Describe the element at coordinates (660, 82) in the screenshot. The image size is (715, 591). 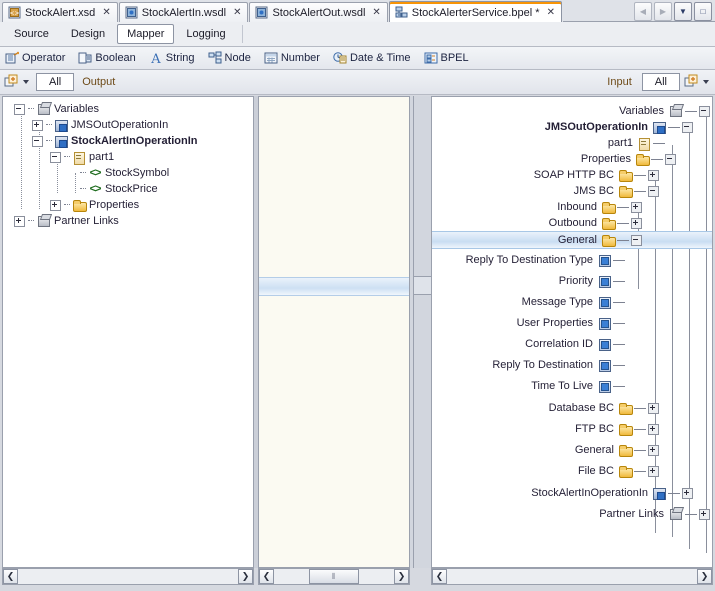
I see `input-filter-all-button: All` at that location.